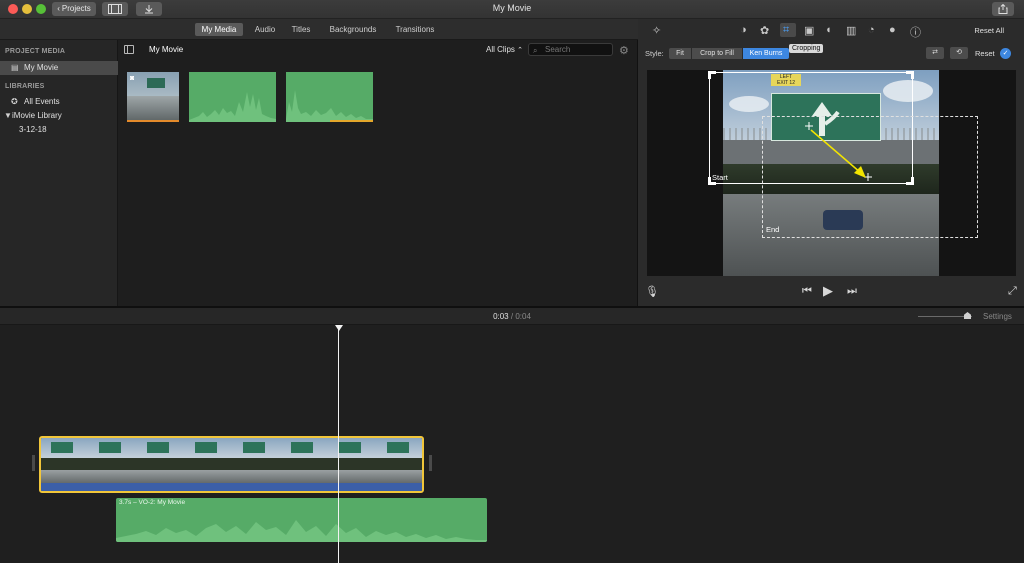  What do you see at coordinates (535, 50) in the screenshot?
I see `search-icon: ⌕` at bounding box center [535, 50].